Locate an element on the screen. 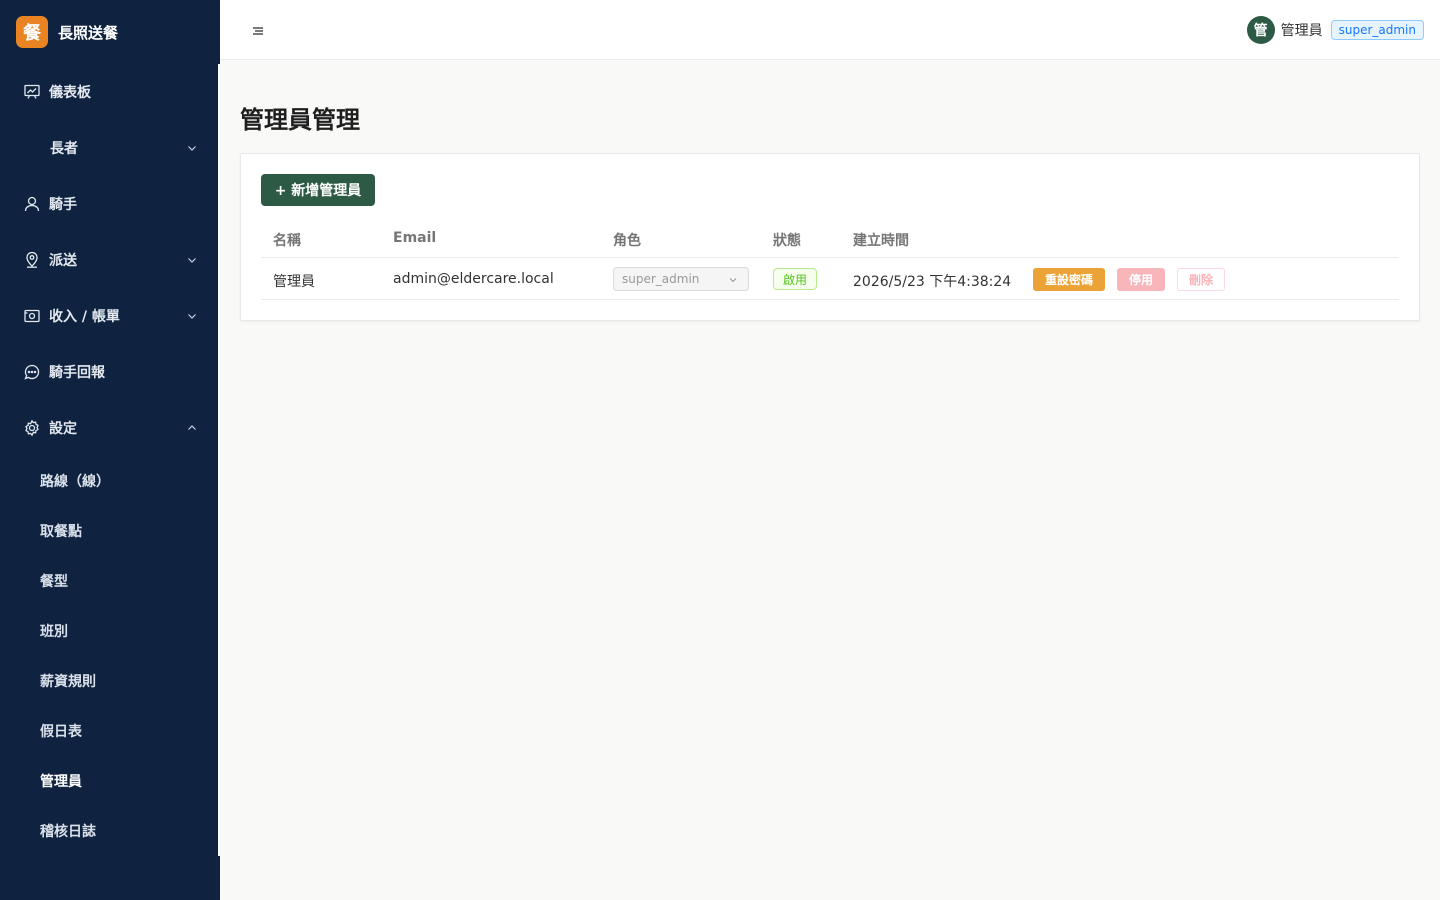 This screenshot has width=1440, height=900. role-select-value: super_admin is located at coordinates (661, 279).